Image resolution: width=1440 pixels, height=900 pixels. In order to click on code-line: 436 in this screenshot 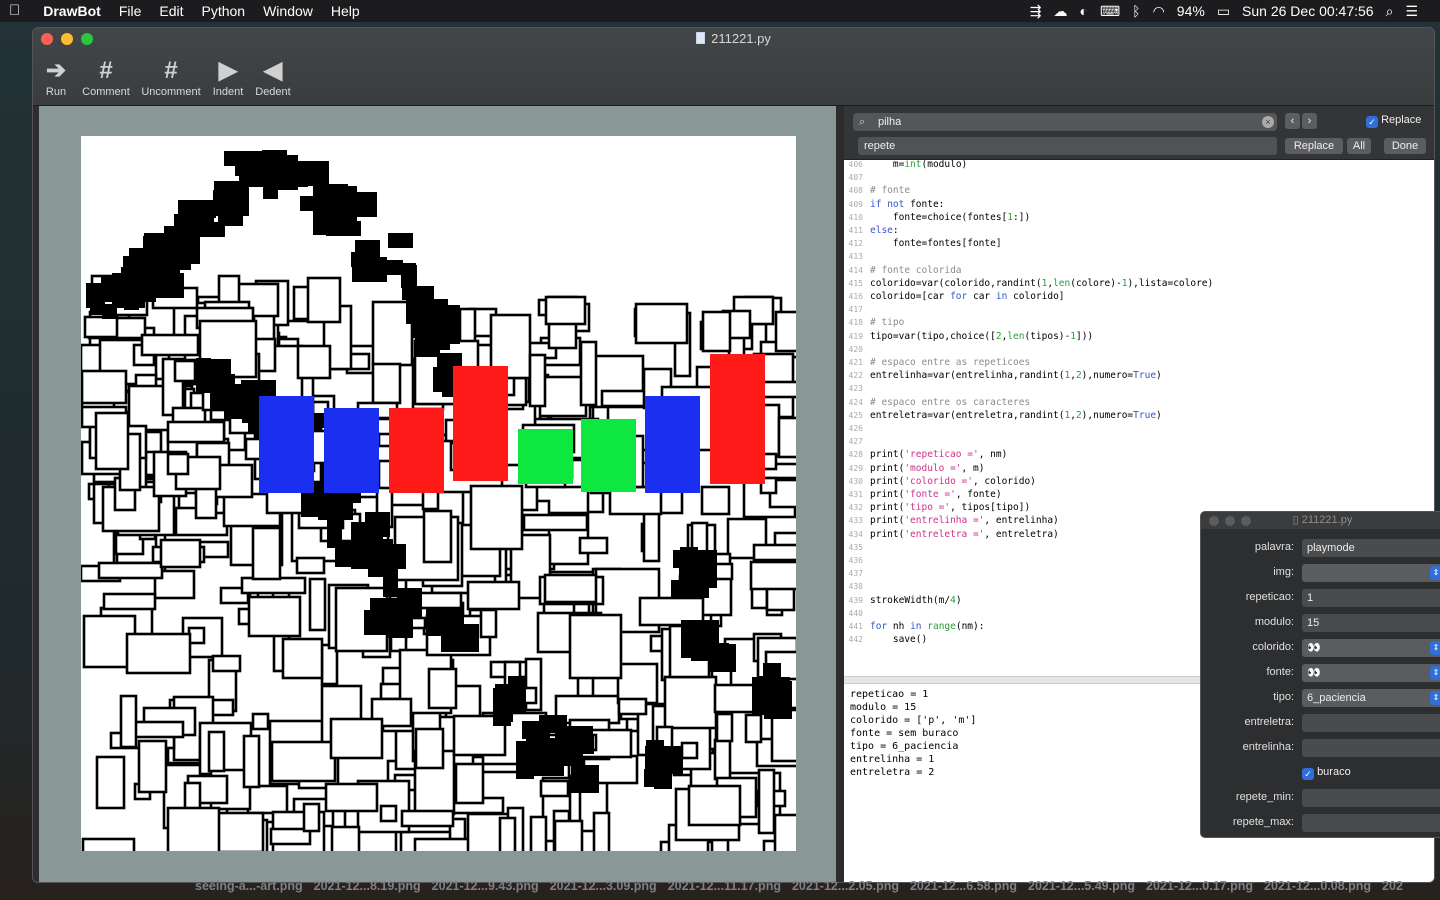, I will do `click(857, 560)`.